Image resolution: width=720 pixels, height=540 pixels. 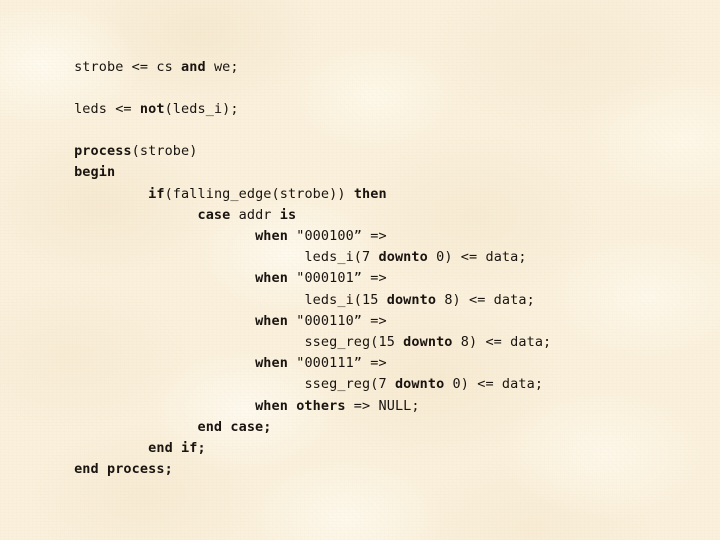 I want to click on vhdl-keyword: begin, so click(x=95, y=172).